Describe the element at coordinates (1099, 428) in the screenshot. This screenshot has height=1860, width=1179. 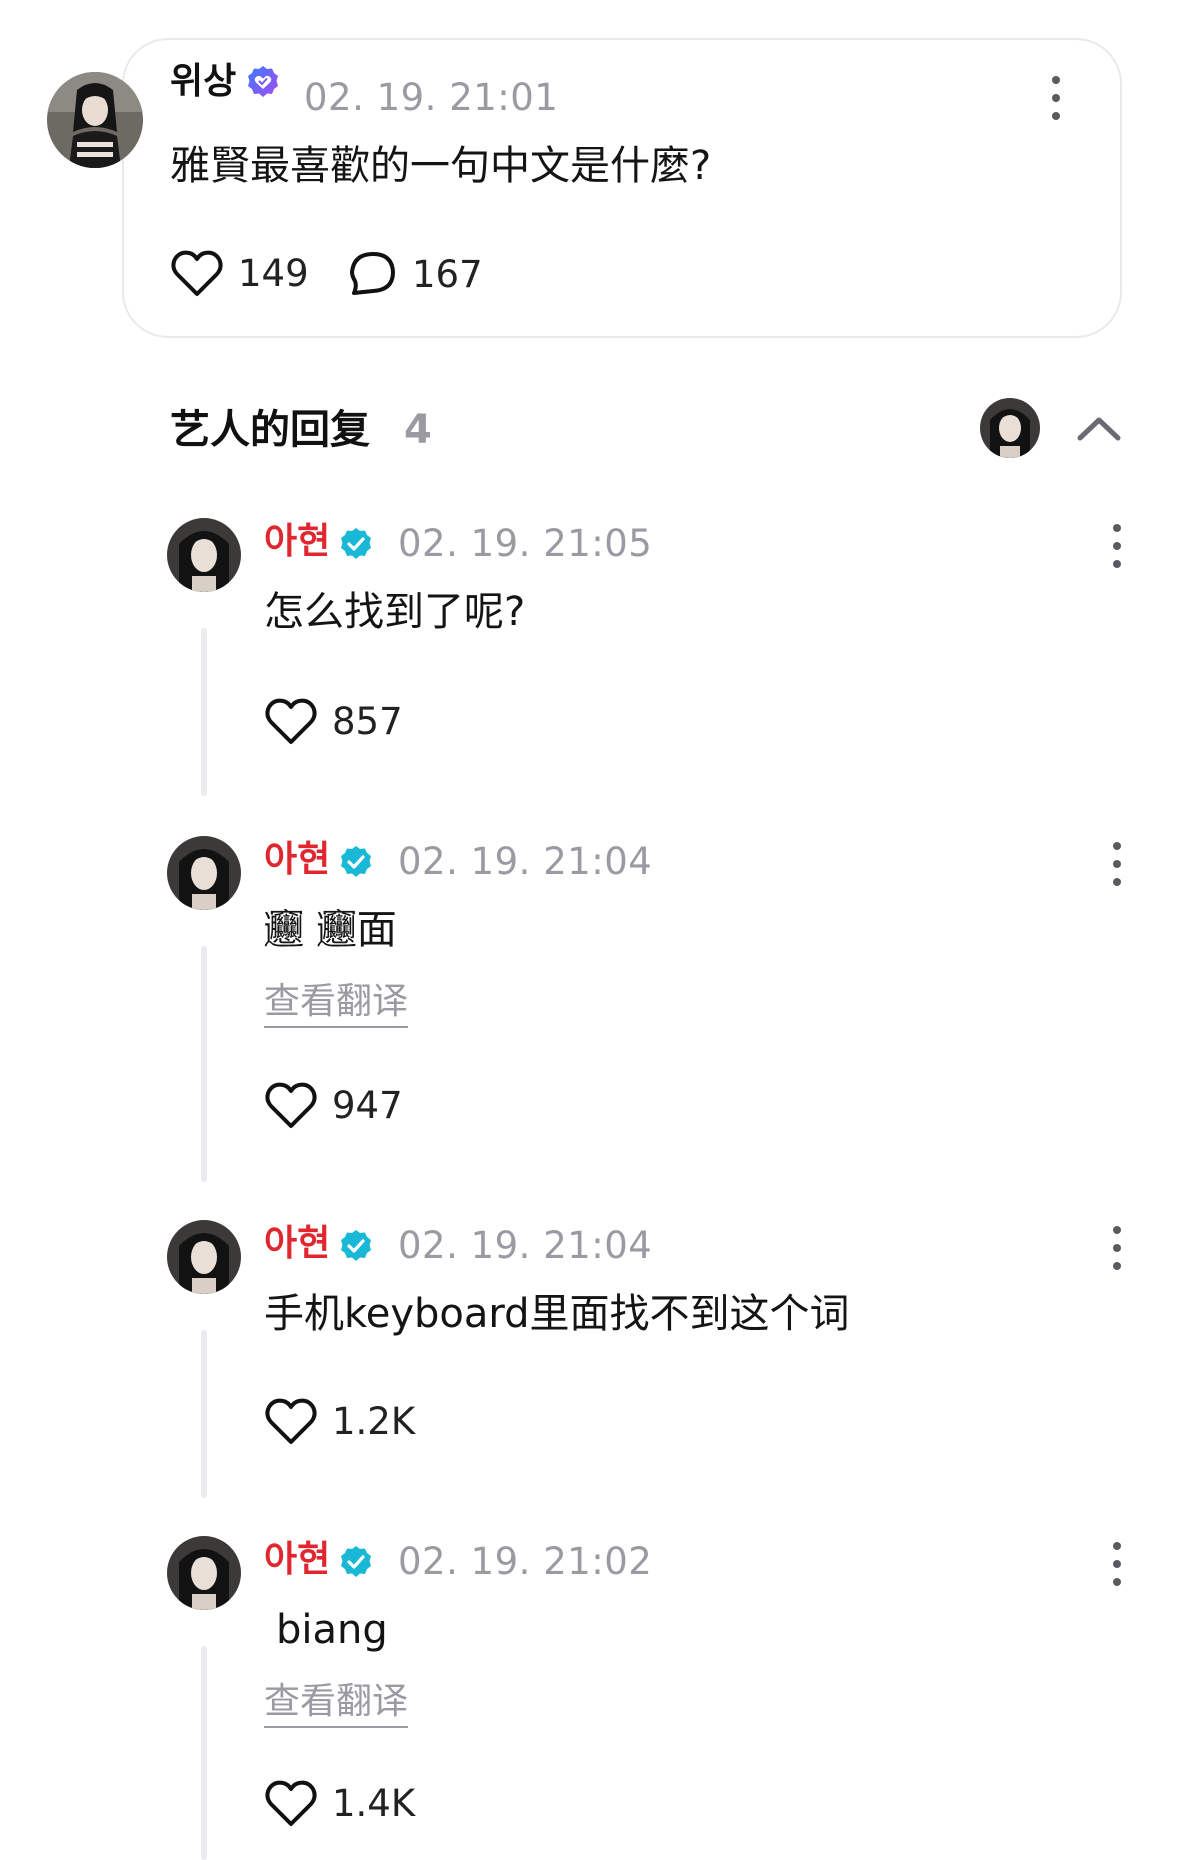
I see `collapse-chevron-up-icon` at that location.